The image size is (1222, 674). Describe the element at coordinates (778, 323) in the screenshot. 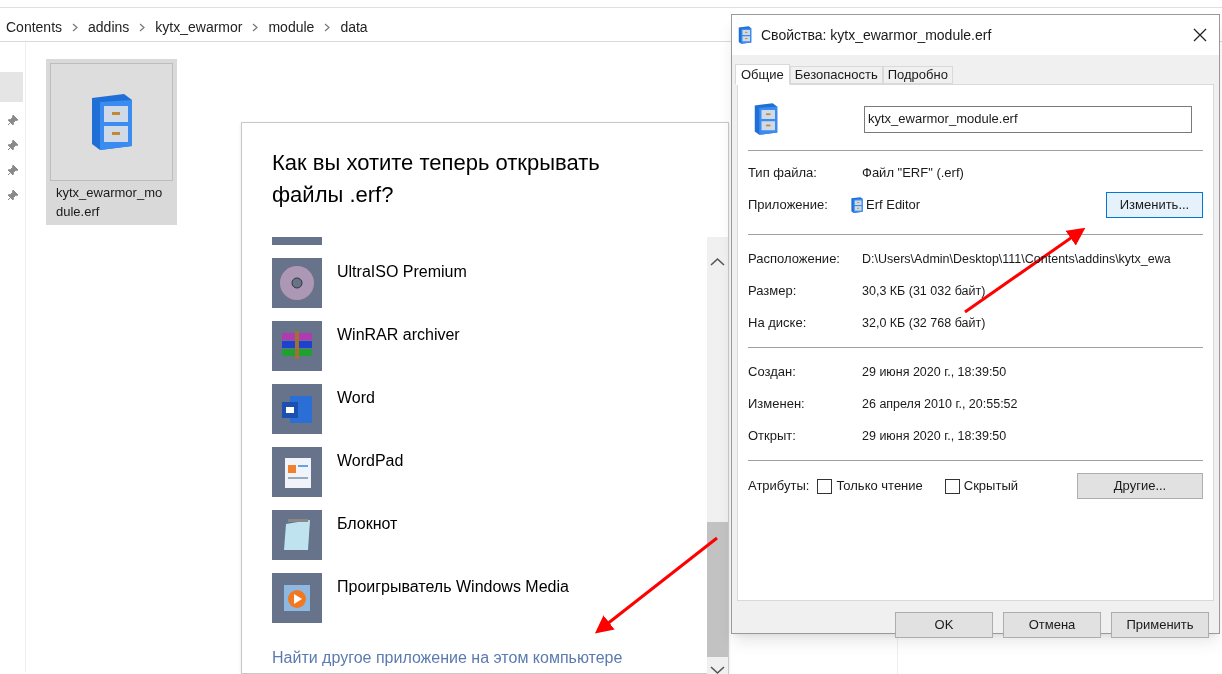

I see `field-label: На диске:` at that location.